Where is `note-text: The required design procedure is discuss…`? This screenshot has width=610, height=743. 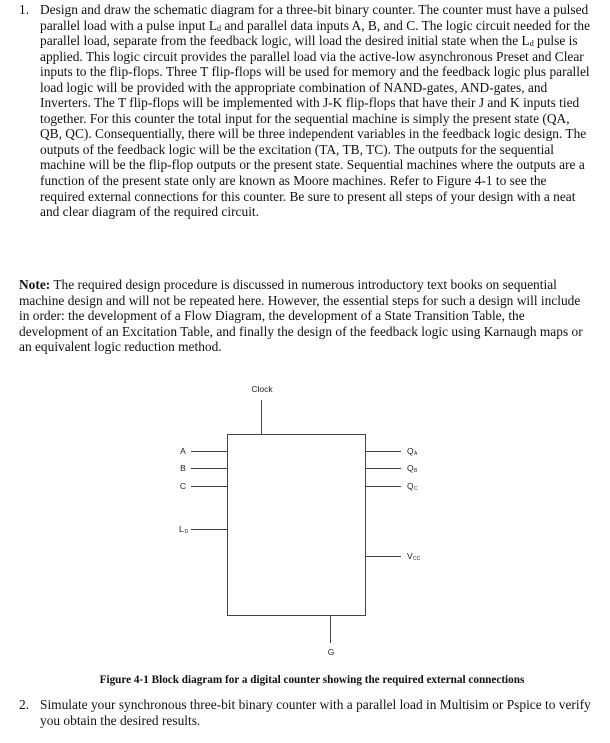
note-text: The required design procedure is discuss… is located at coordinates (301, 316).